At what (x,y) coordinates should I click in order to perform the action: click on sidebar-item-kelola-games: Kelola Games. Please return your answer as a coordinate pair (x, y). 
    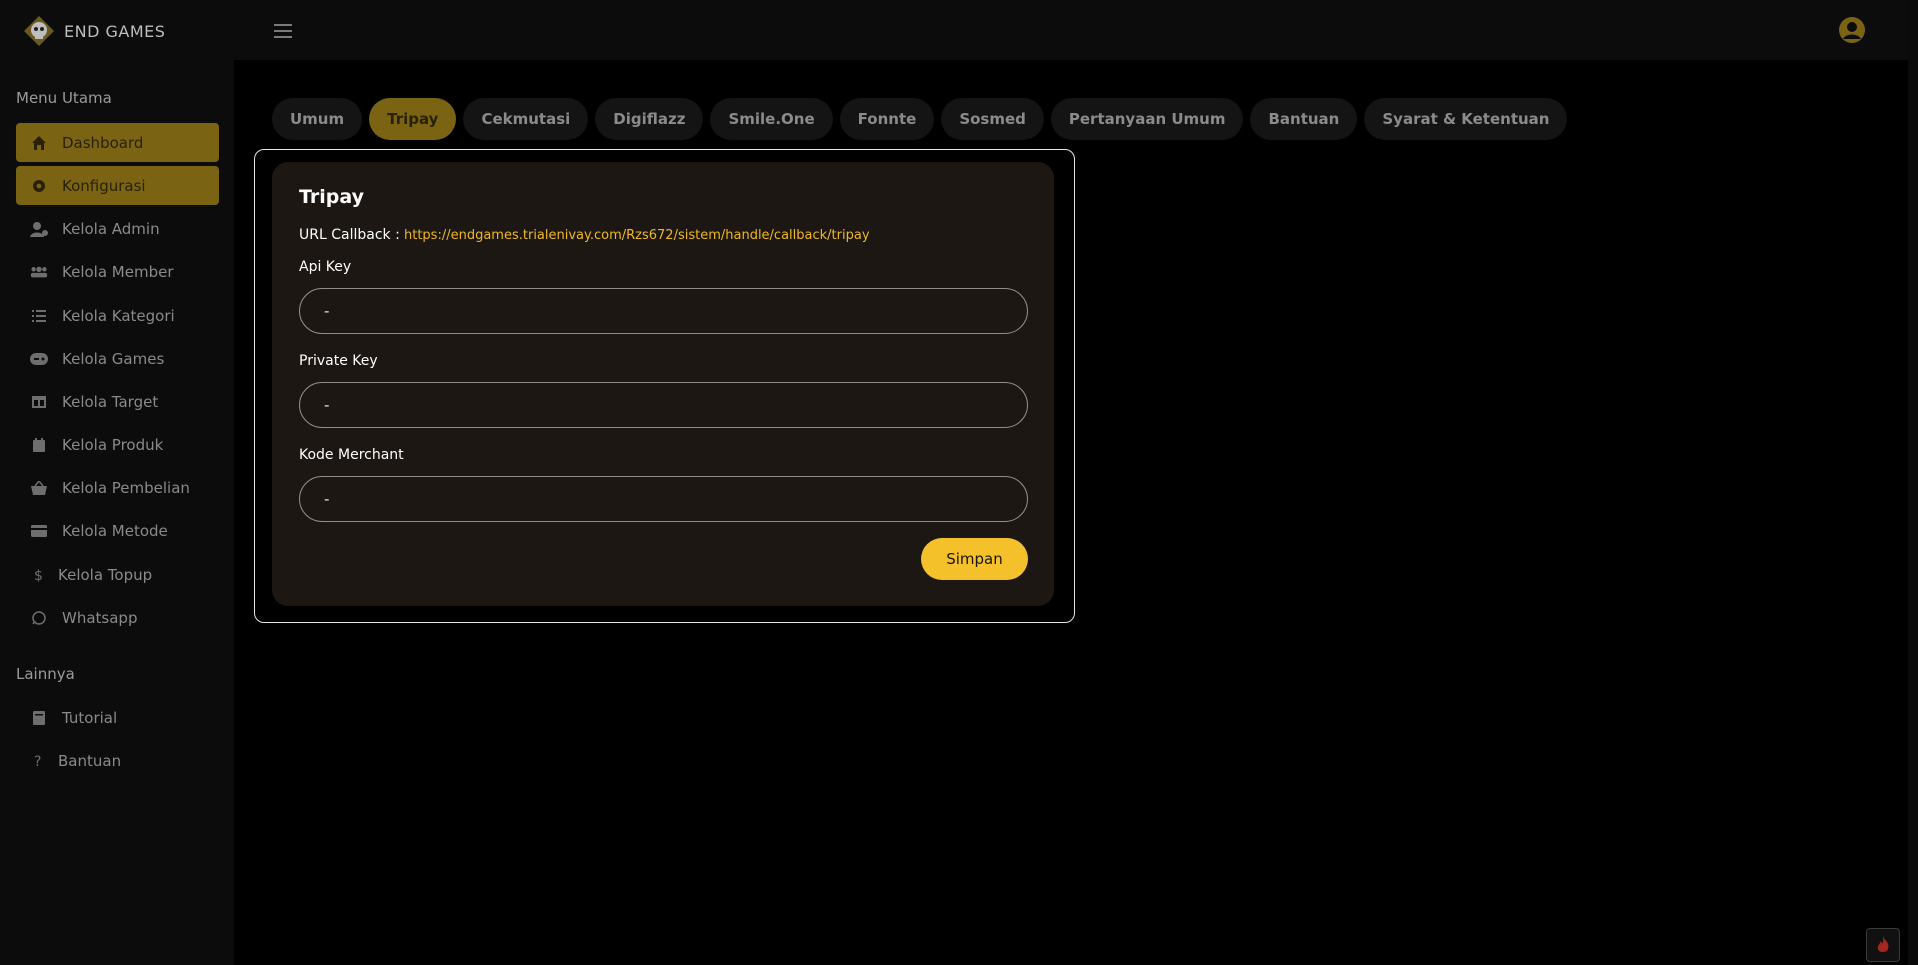
    Looking at the image, I should click on (117, 358).